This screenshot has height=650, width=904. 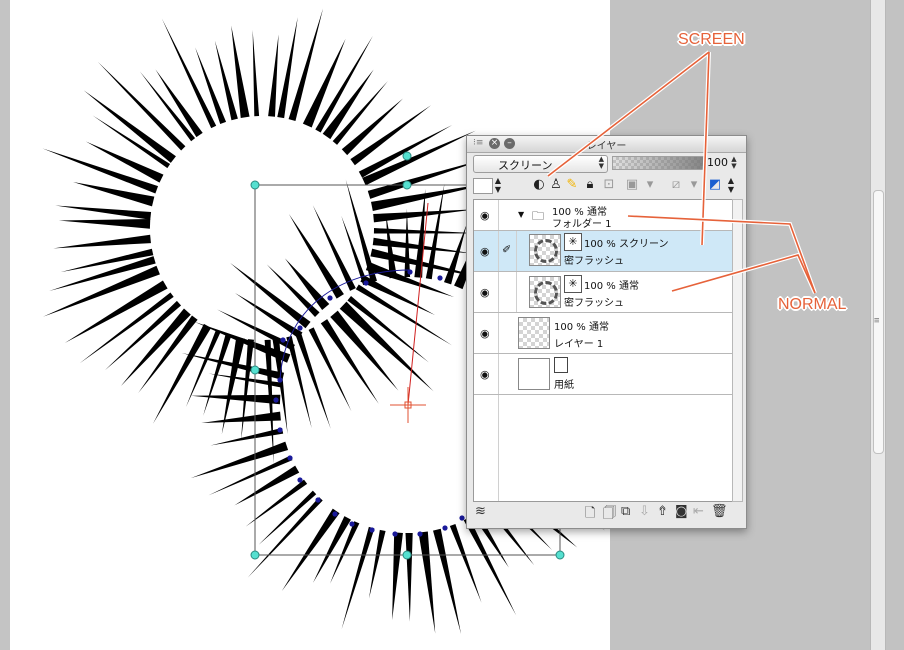 I want to click on new-raster-layer-icon: 🗋︎, so click(x=590, y=515).